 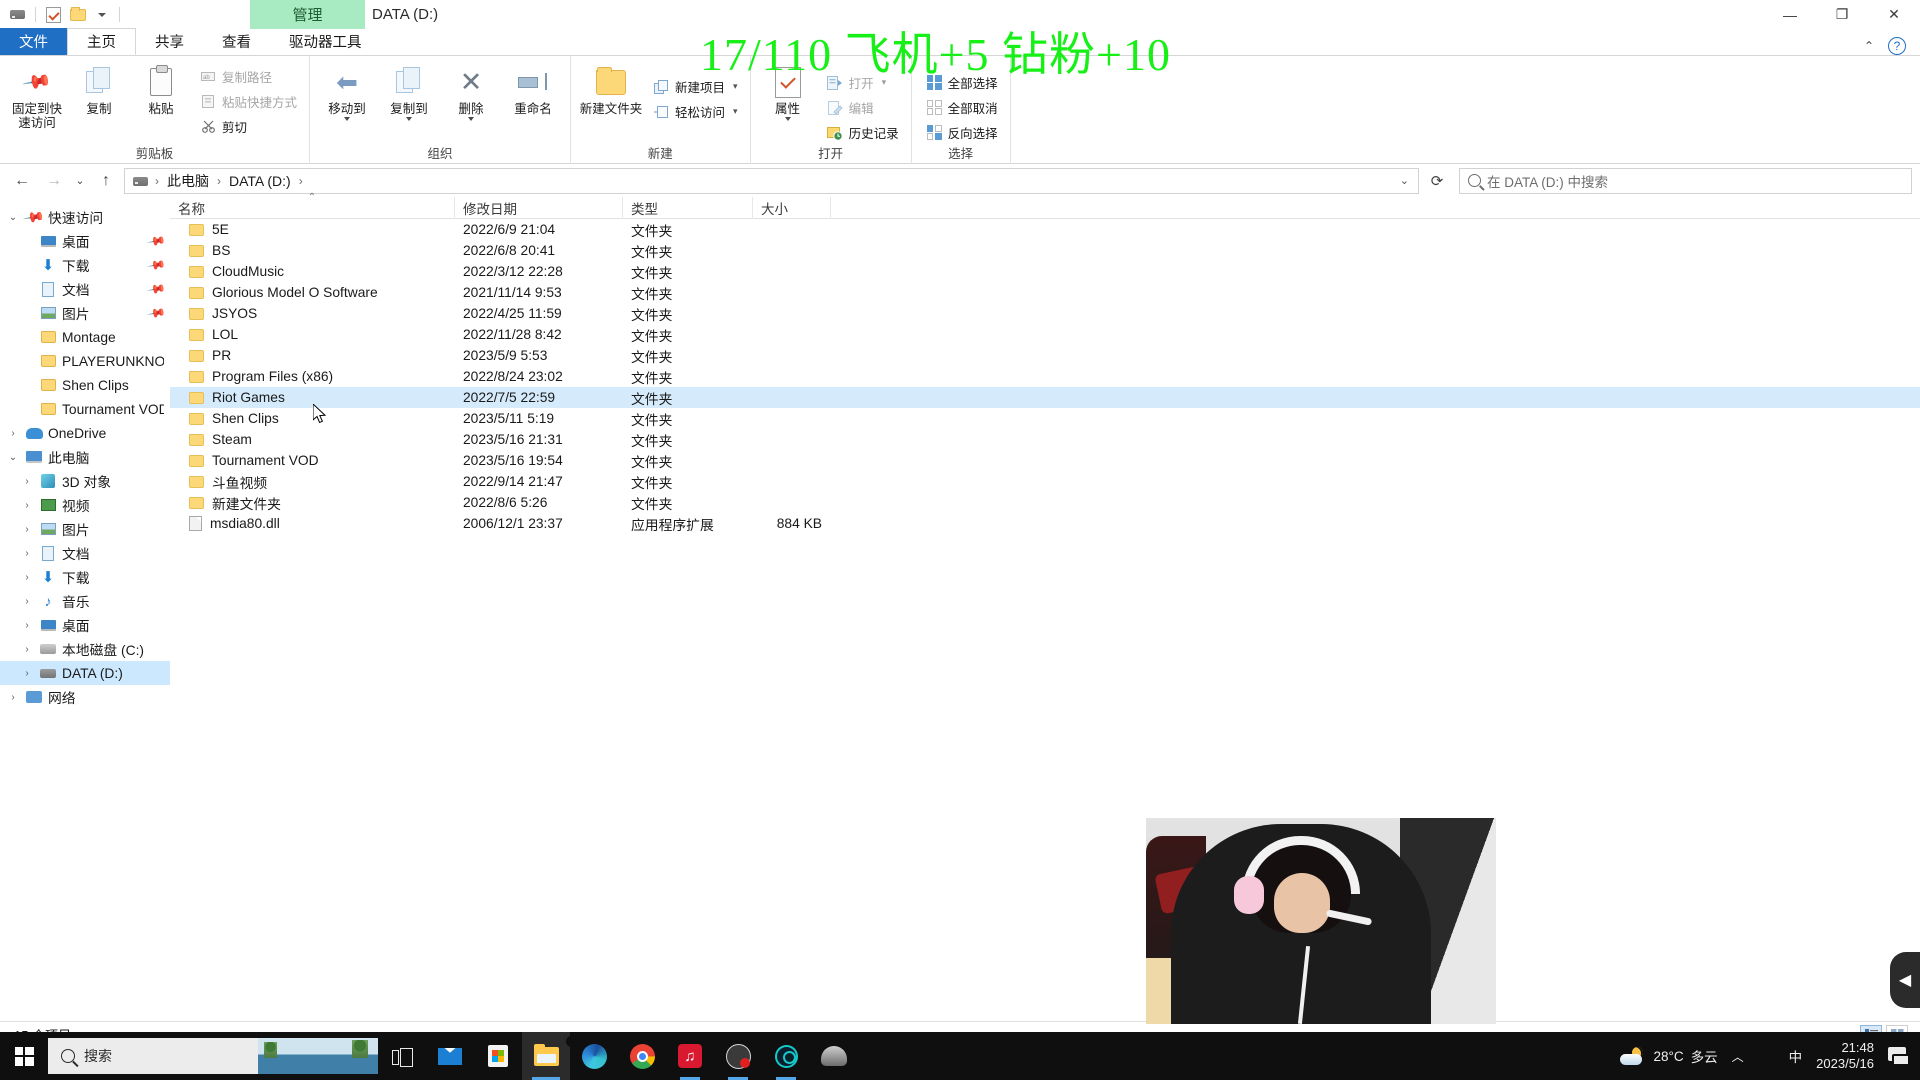 What do you see at coordinates (248, 76) in the screenshot?
I see `copy-path-button: ab 复制路径` at bounding box center [248, 76].